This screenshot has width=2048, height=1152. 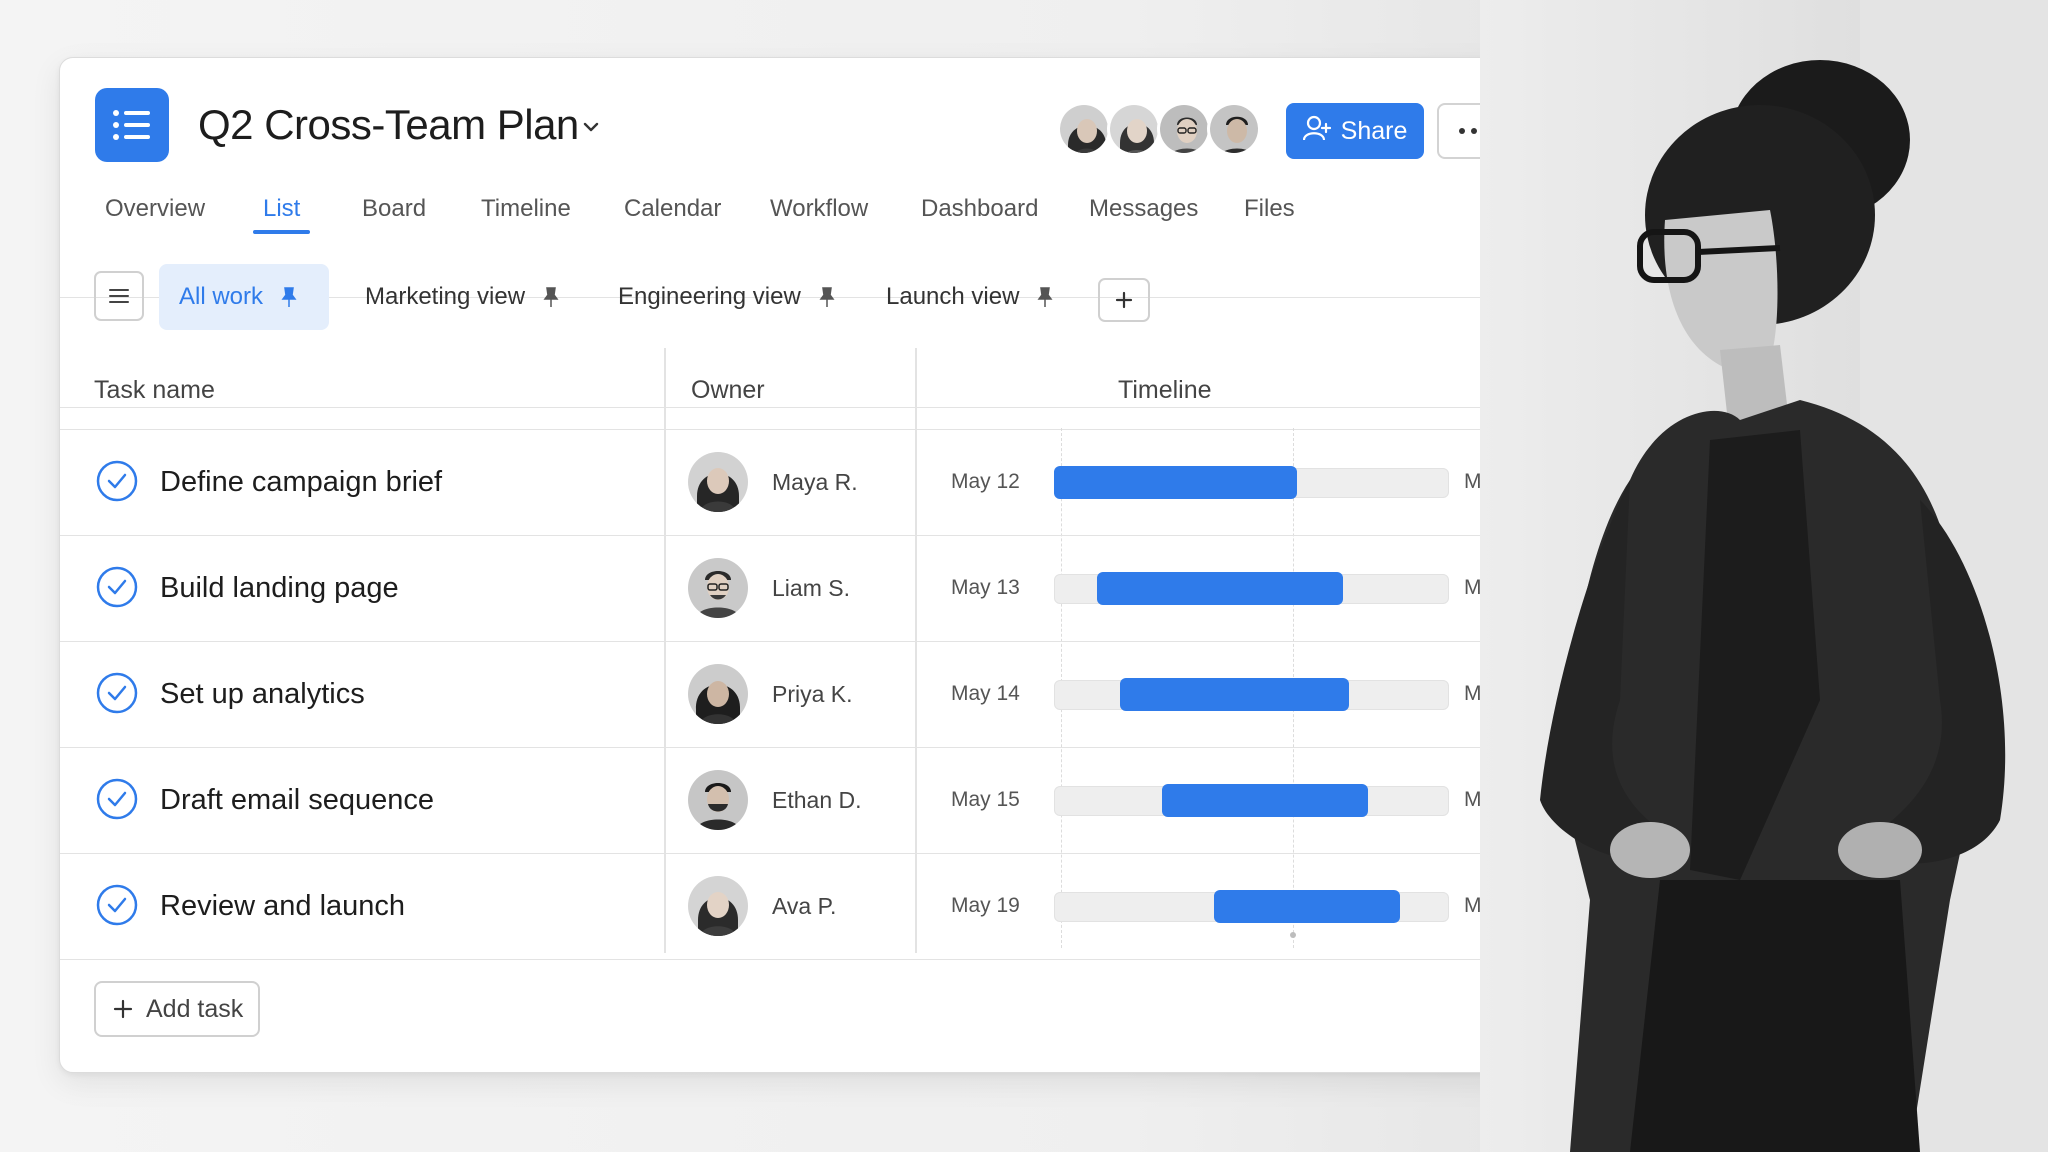 What do you see at coordinates (1374, 130) in the screenshot?
I see `share-label: Share` at bounding box center [1374, 130].